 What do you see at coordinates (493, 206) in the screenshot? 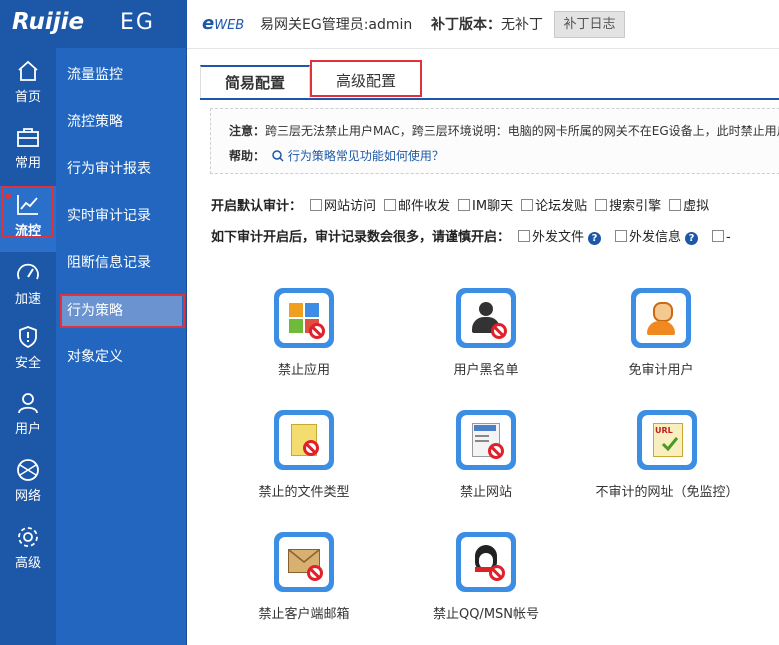
I see `checkbox-label: IM聊天` at bounding box center [493, 206].